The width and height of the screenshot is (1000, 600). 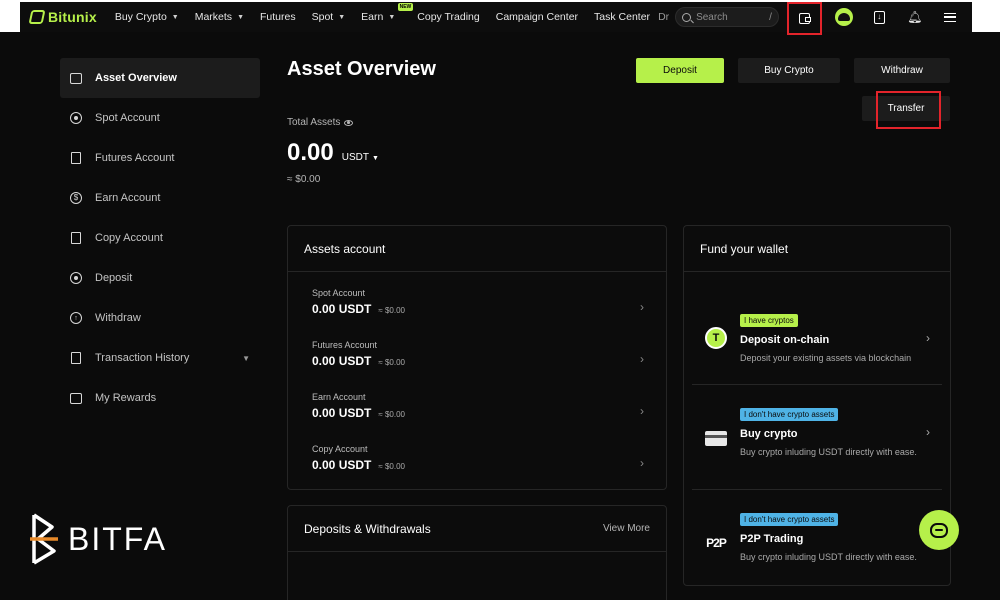 I want to click on nav-label: Copy Trading, so click(x=448, y=17).